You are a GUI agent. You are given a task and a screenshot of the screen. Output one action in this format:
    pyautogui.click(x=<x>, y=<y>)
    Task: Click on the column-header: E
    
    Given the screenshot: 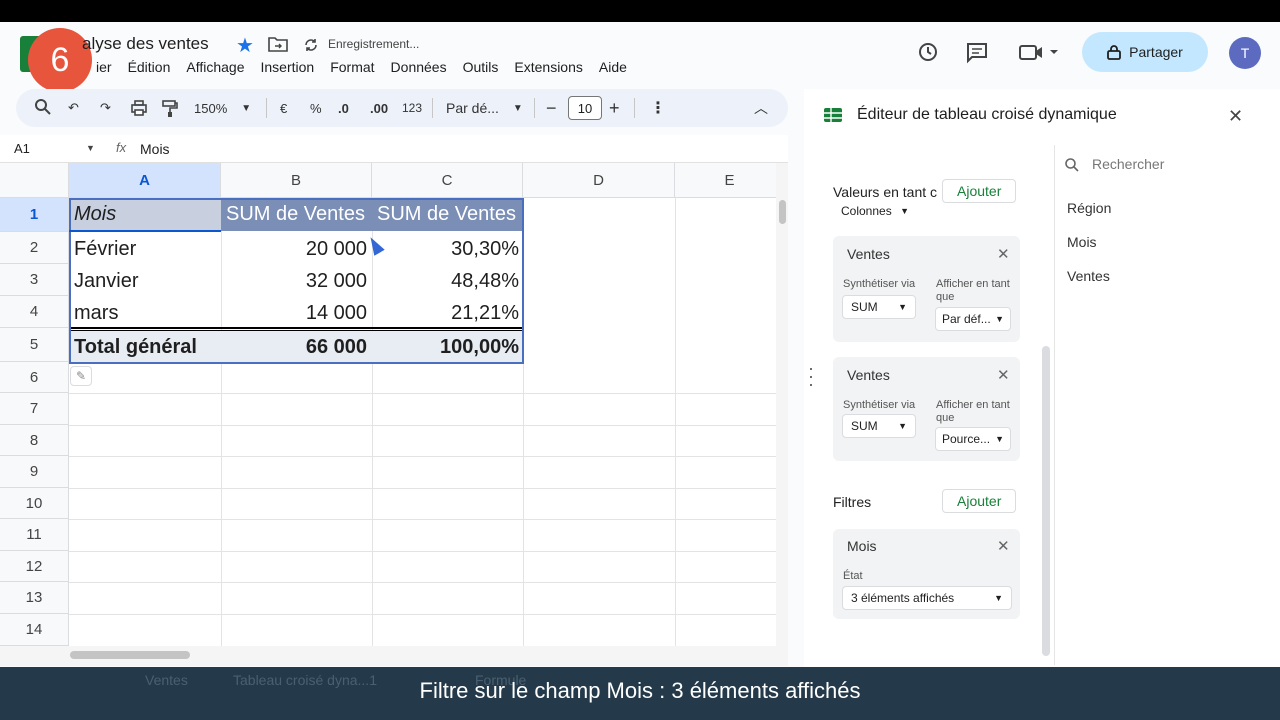 What is the action you would take?
    pyautogui.click(x=725, y=180)
    